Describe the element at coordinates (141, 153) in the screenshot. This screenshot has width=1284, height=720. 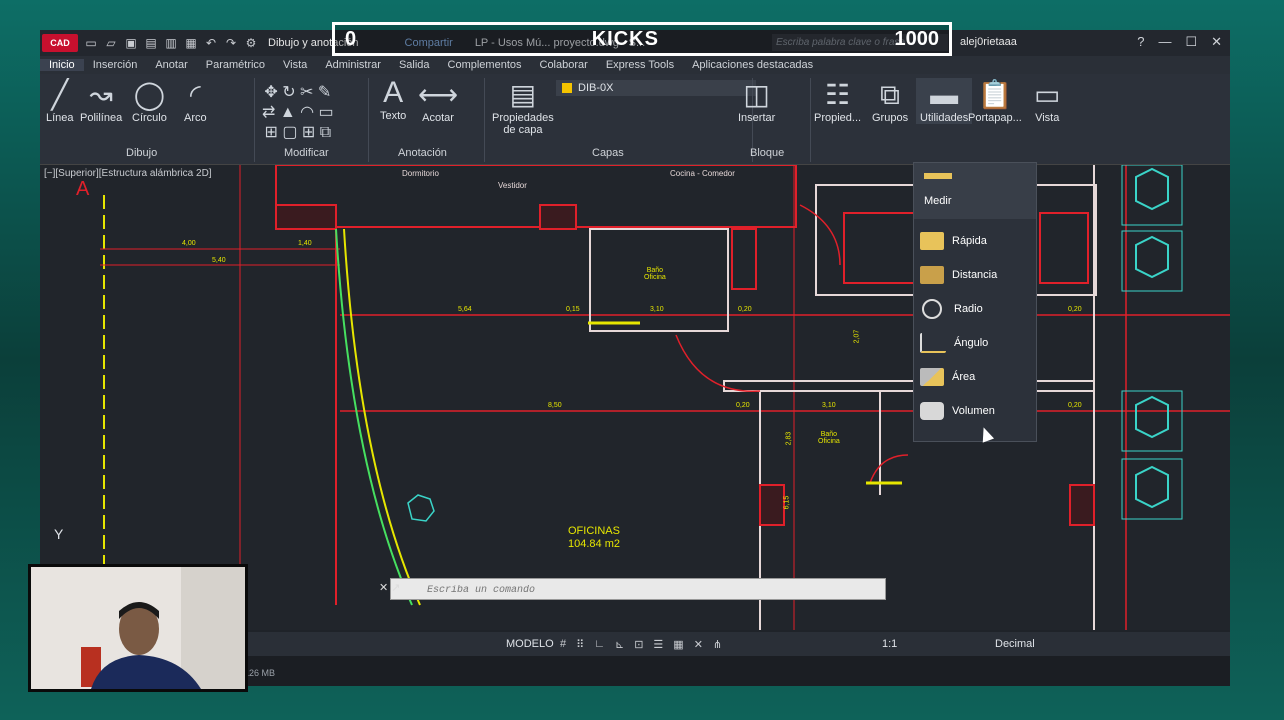
I see `panel-dibujo: Dibujo` at that location.